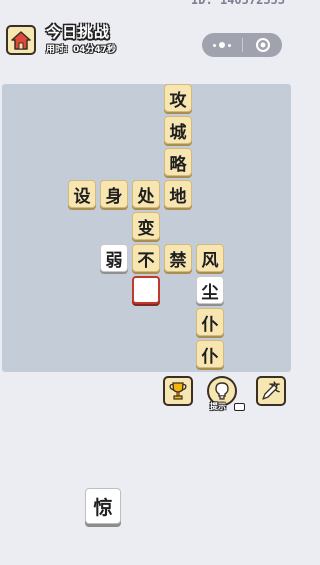 Image resolution: width=320 pixels, height=565 pixels. I want to click on board-tile: 略, so click(178, 162).